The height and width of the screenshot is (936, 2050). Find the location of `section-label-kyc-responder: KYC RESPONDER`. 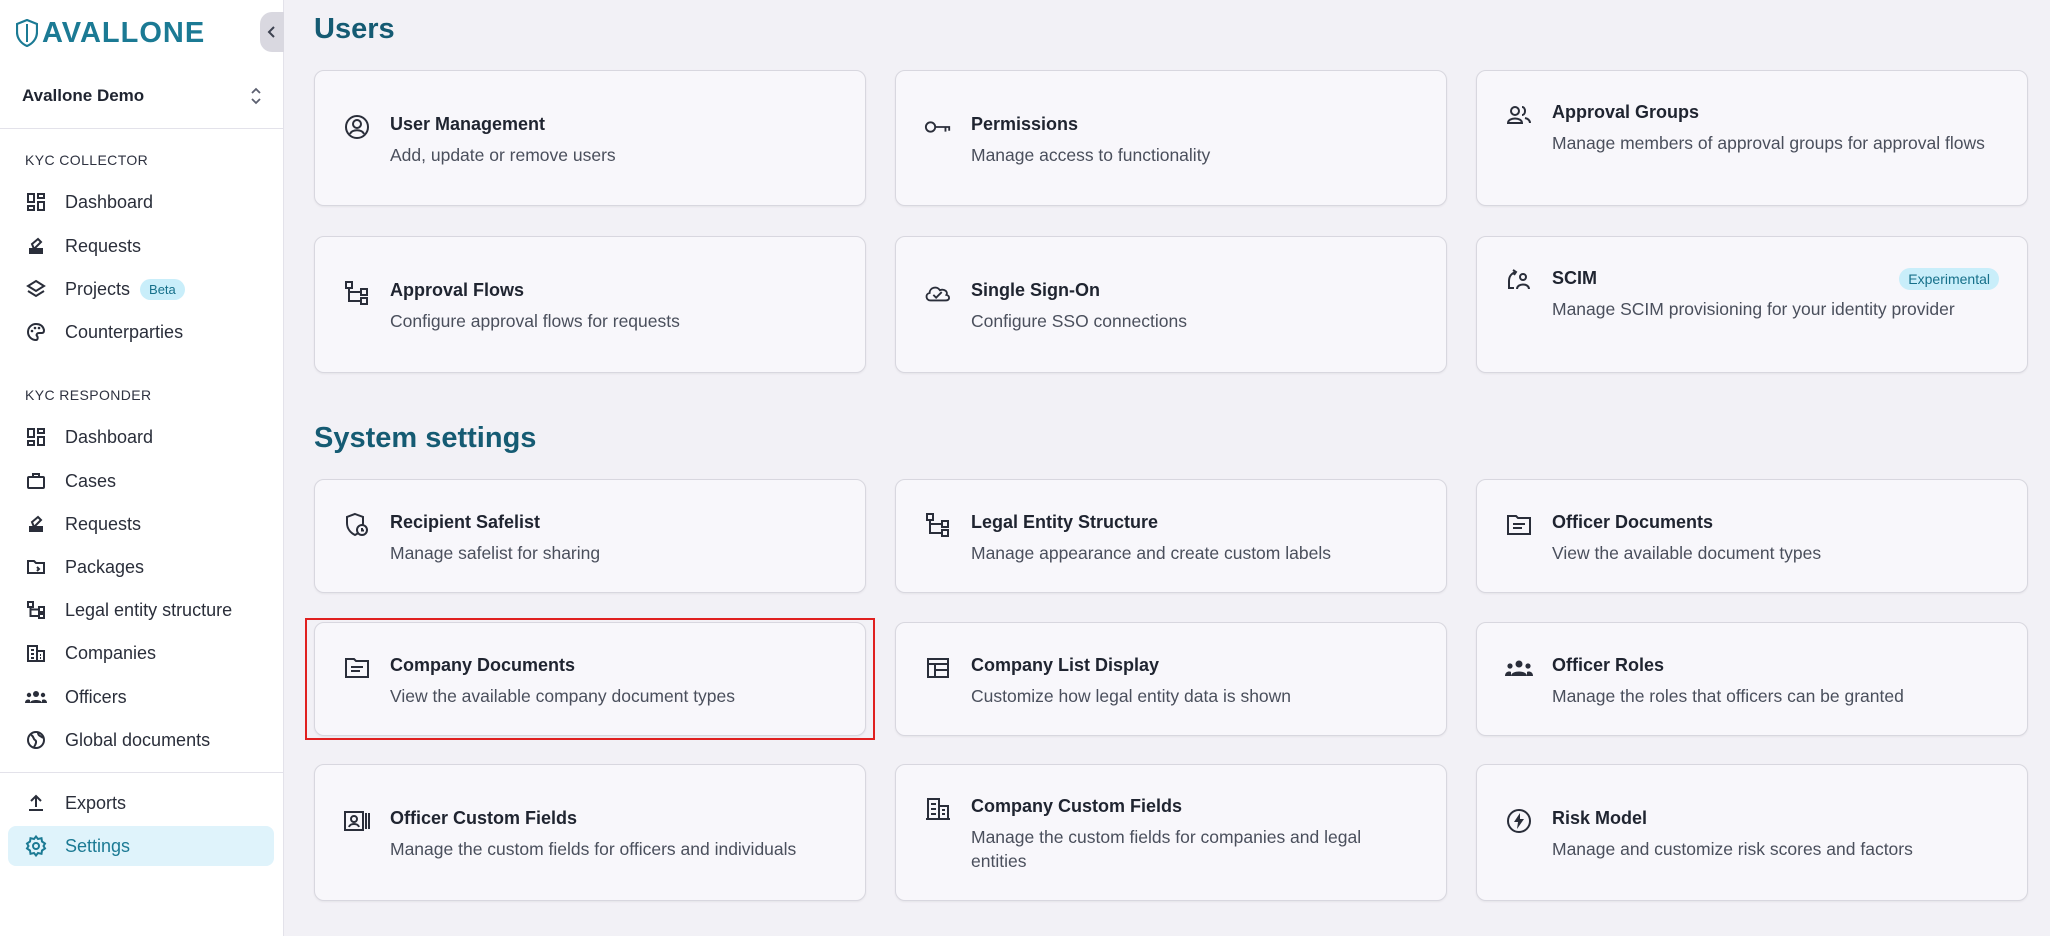

section-label-kyc-responder: KYC RESPONDER is located at coordinates (88, 395).